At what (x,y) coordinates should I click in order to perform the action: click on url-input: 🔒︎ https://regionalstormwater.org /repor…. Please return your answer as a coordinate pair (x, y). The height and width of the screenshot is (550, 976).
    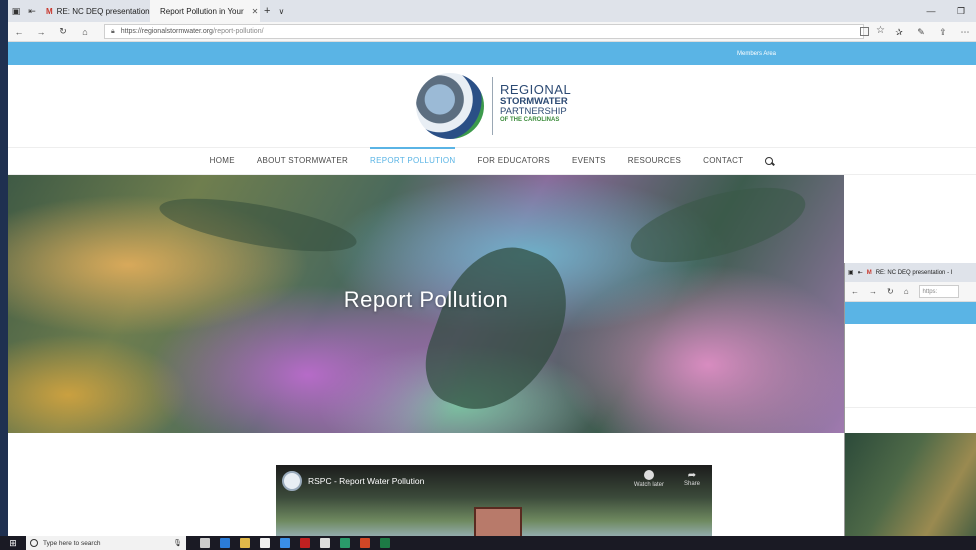
    Looking at the image, I should click on (484, 31).